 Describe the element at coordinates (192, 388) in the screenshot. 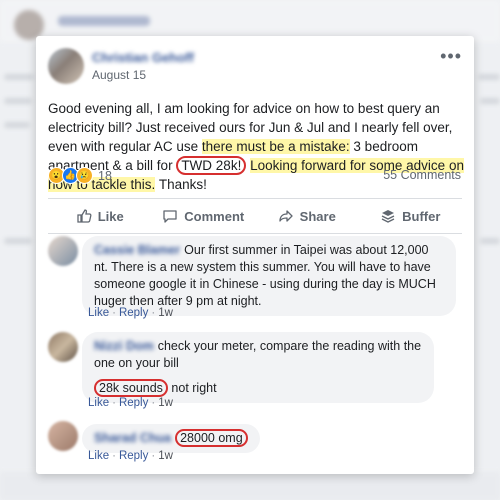

I see `comment-text: not right` at that location.